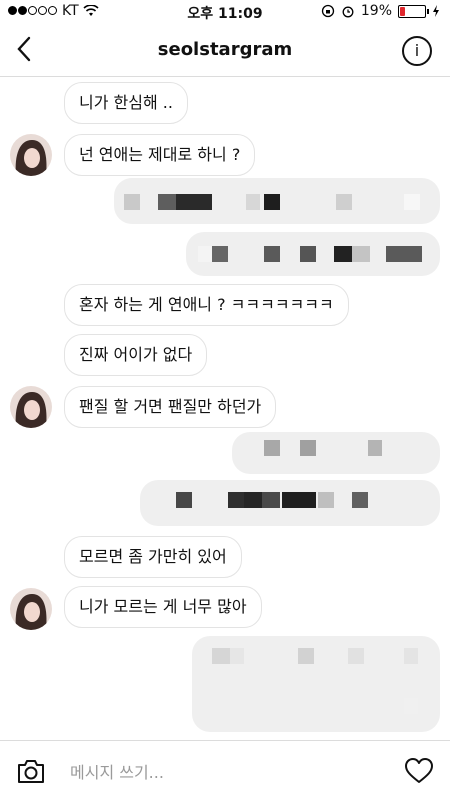  I want to click on page-title: seolstargram, so click(225, 49).